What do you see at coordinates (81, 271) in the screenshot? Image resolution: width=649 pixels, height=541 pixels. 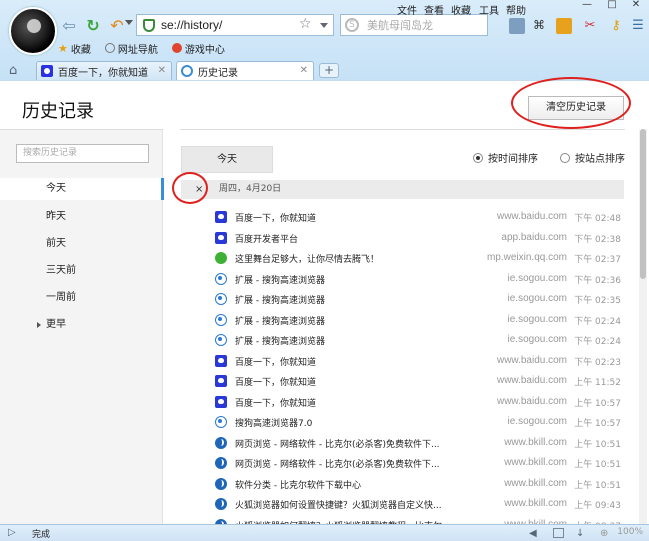 I see `sidebar-item-three-days: 三天前` at bounding box center [81, 271].